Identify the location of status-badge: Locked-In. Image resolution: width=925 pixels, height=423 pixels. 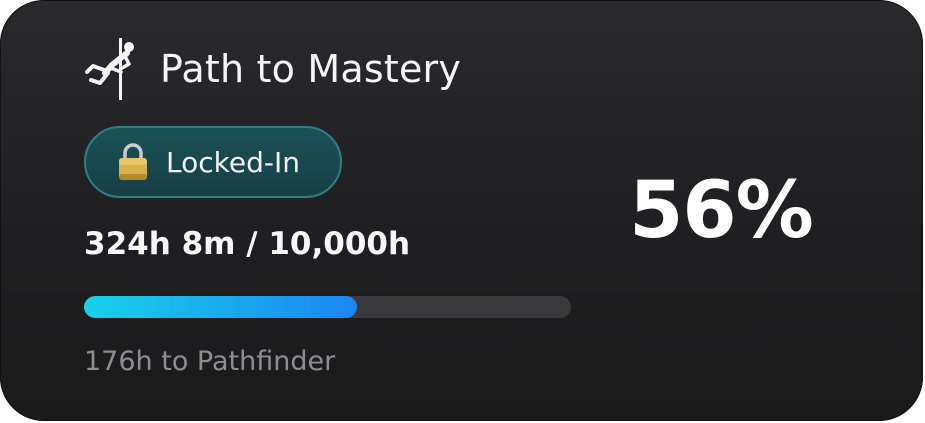
(213, 162).